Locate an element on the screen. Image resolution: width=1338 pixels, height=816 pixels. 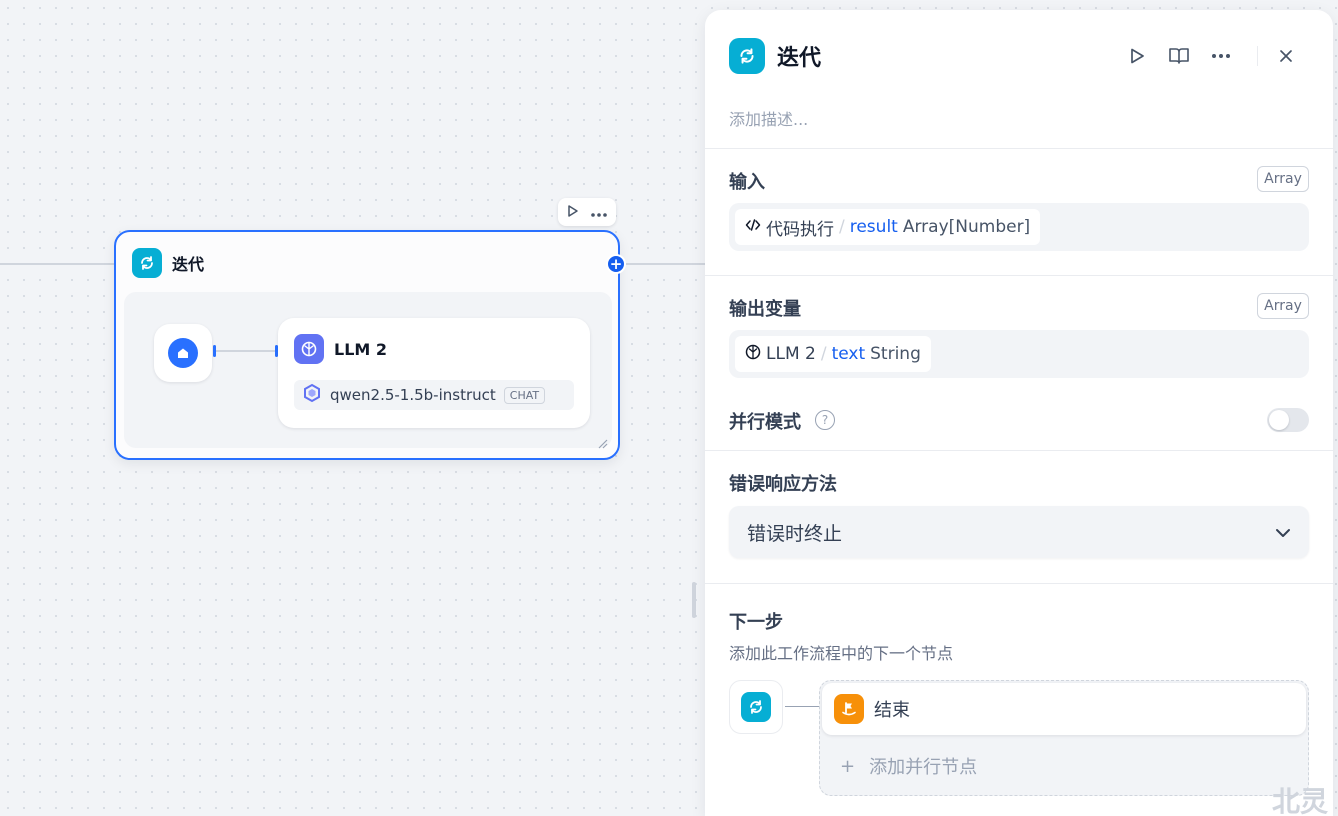
next-step-title: 下一步 is located at coordinates (756, 622).